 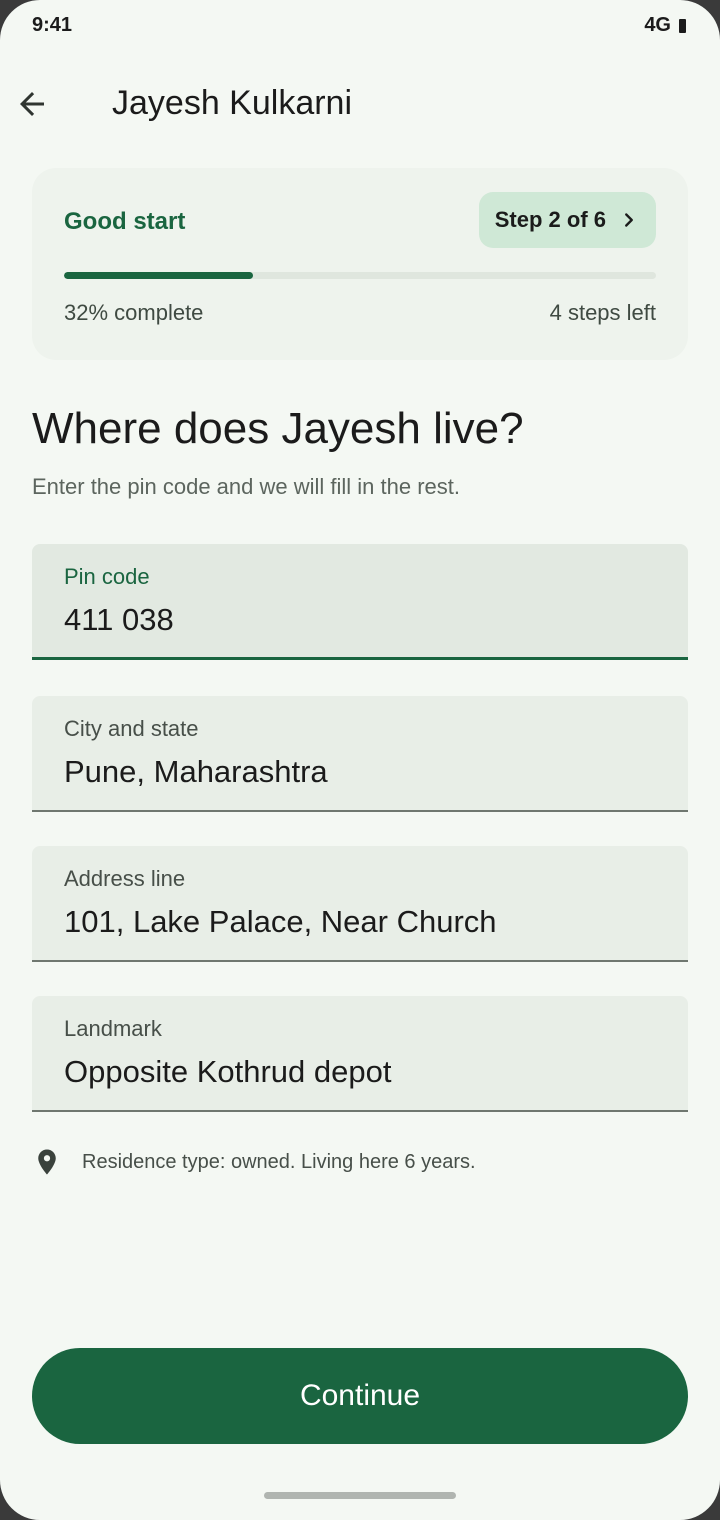 I want to click on location-pin-icon, so click(x=47, y=1162).